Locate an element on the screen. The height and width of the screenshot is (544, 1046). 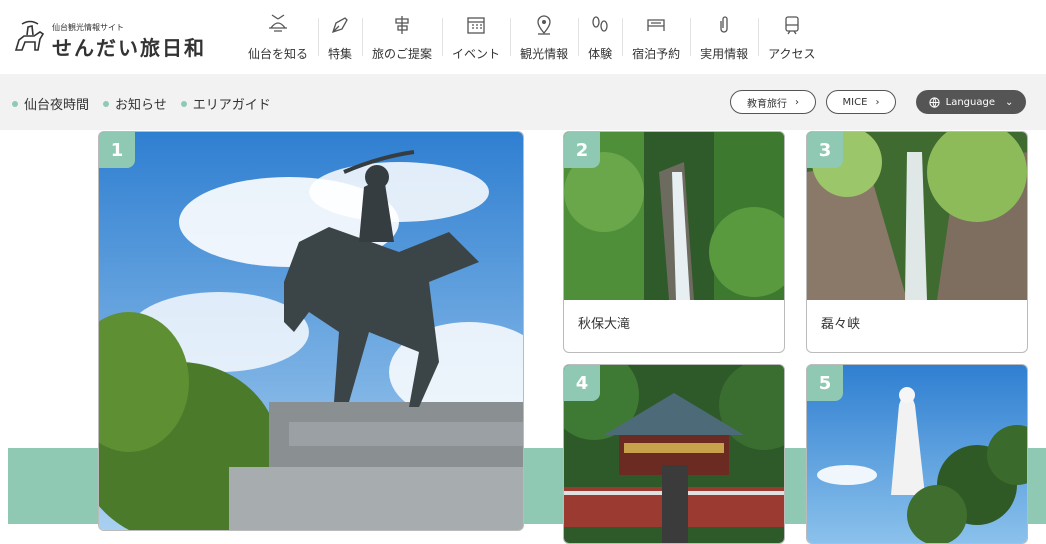
horse-rider-logo-icon is located at coordinates (29, 35).